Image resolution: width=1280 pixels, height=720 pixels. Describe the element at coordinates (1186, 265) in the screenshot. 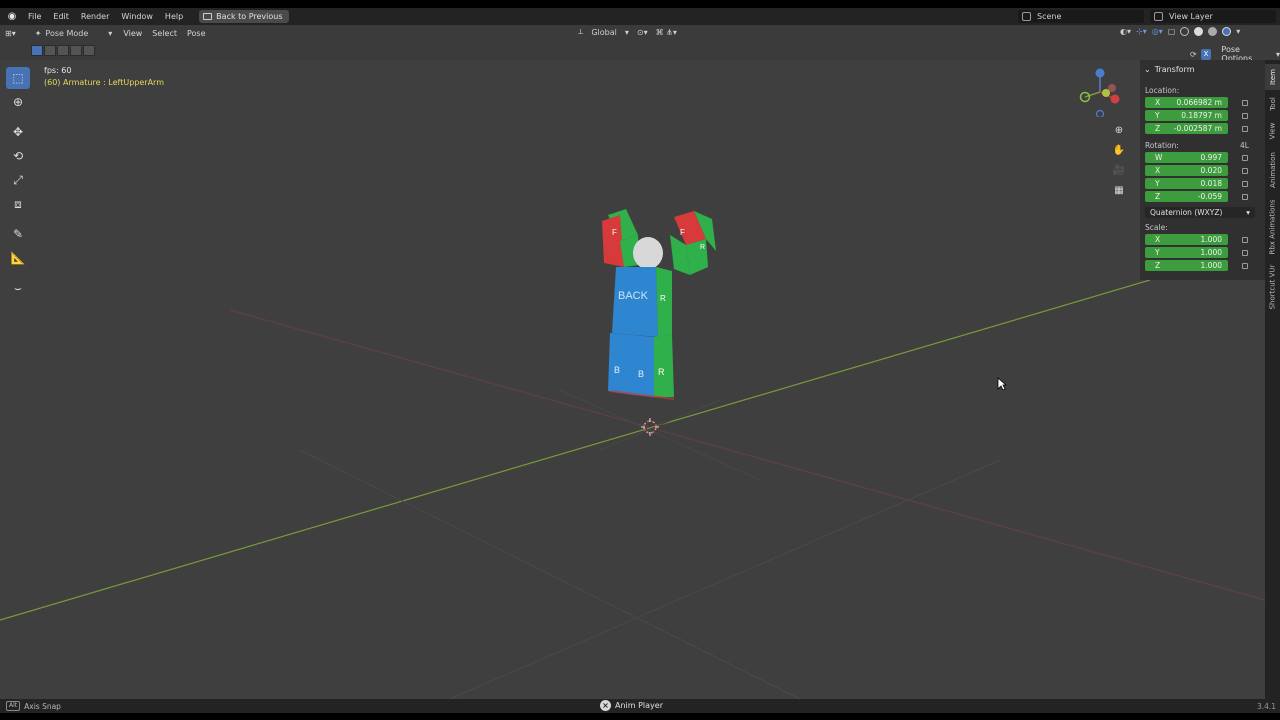

I see `scale-z-field: Z 1.000` at that location.